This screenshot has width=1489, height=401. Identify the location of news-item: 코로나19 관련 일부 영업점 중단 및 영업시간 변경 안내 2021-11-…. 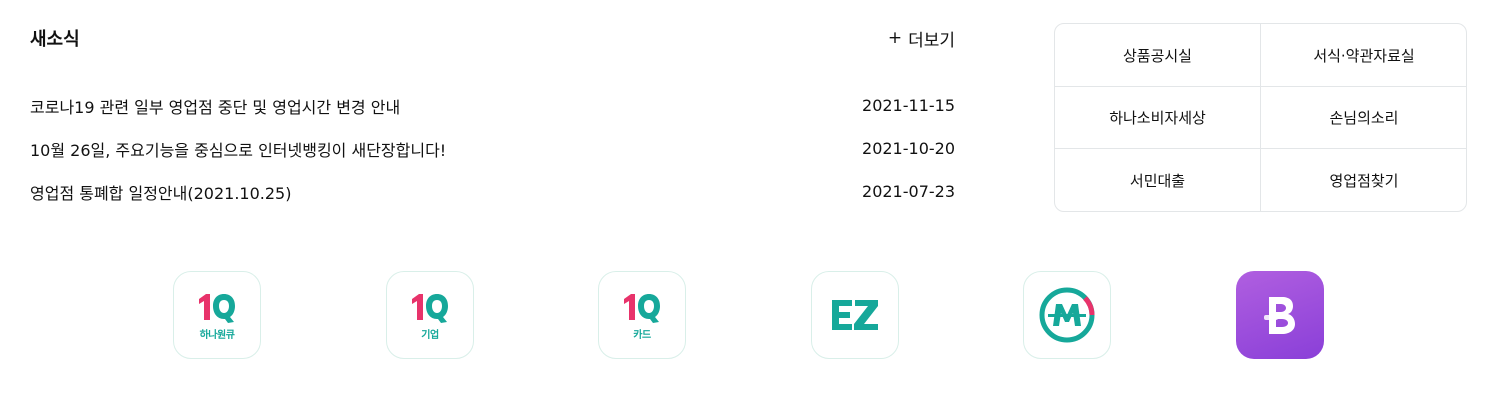
(492, 105).